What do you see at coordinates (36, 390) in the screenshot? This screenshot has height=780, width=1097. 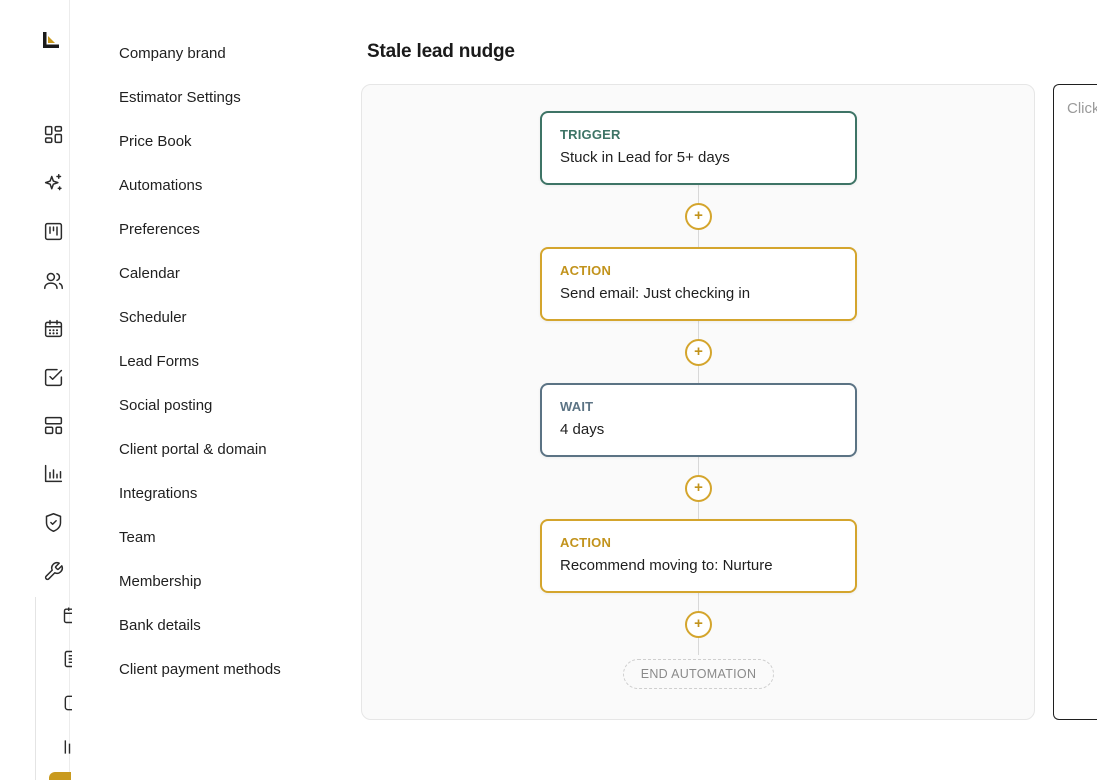 I see `icon-rail` at bounding box center [36, 390].